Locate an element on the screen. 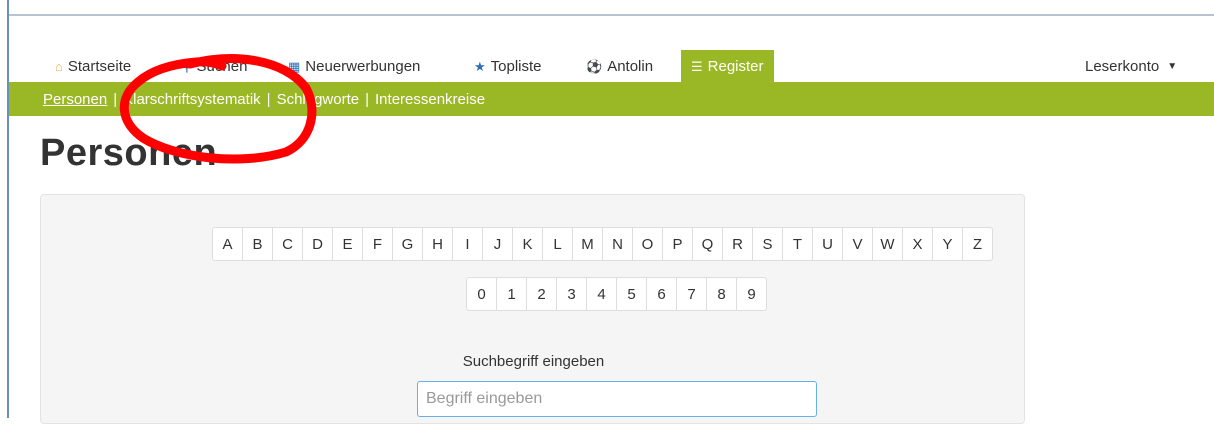 This screenshot has width=1214, height=424. nav-label: Suchen is located at coordinates (222, 66).